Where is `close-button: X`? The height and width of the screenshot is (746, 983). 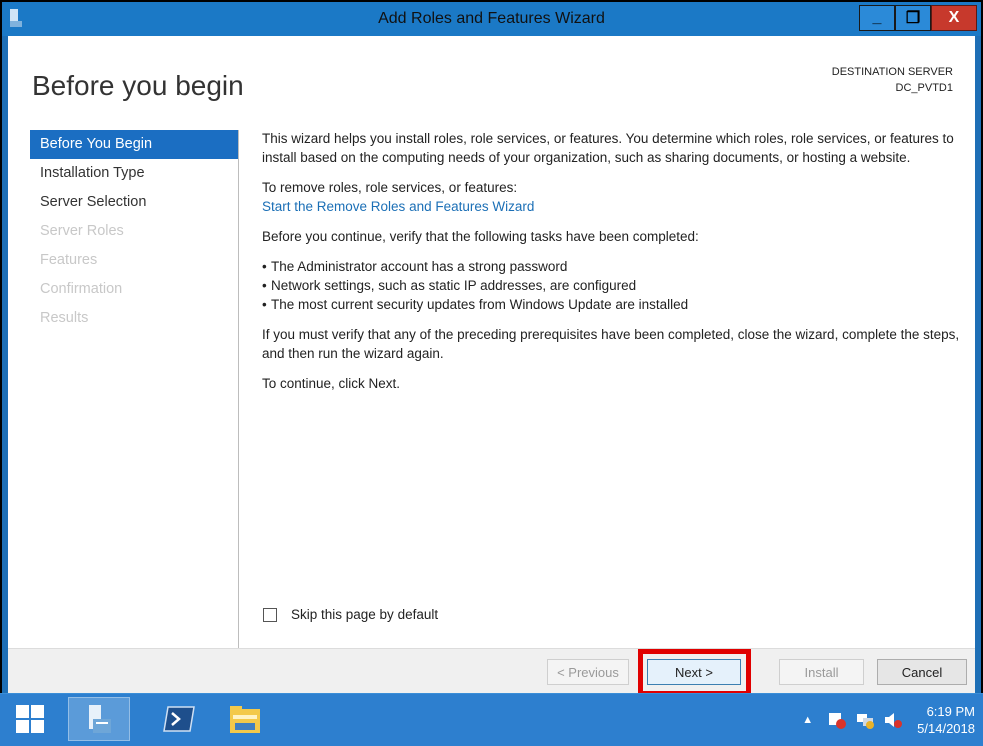 close-button: X is located at coordinates (954, 18).